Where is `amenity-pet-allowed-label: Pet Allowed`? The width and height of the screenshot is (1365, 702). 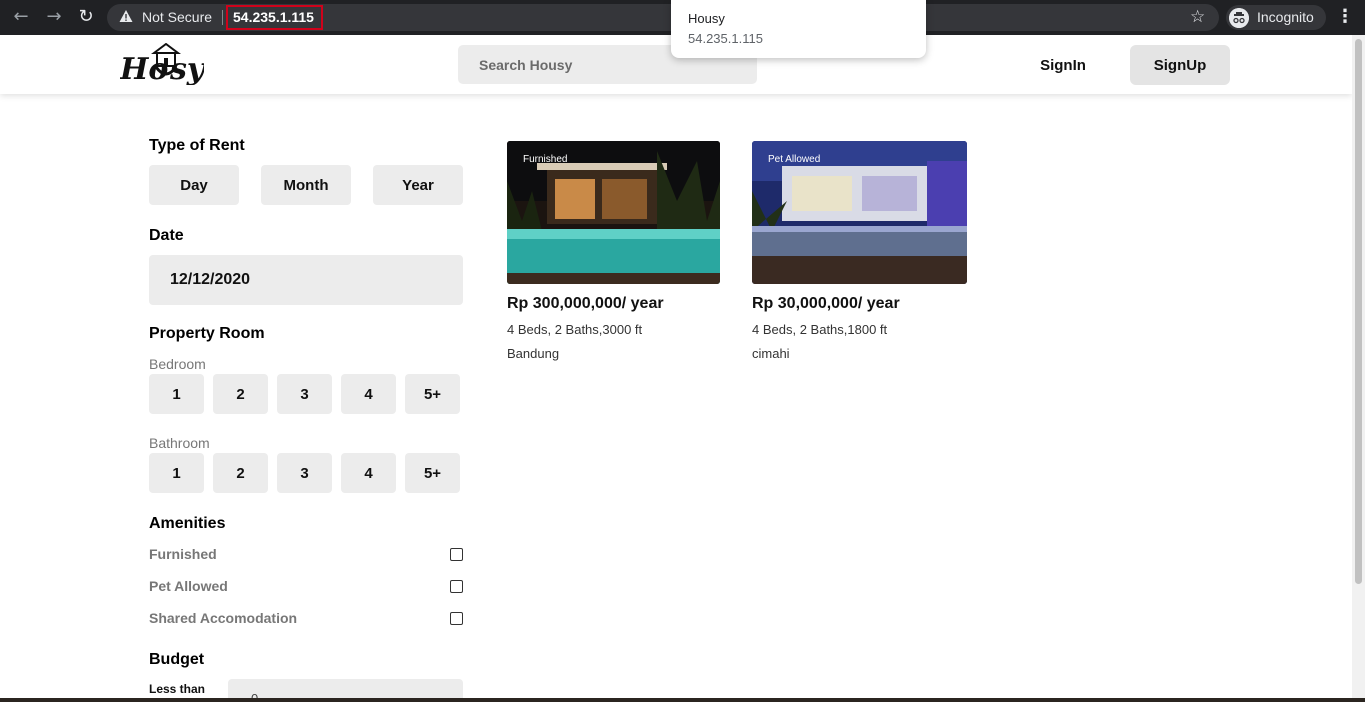
amenity-pet-allowed-label: Pet Allowed is located at coordinates (188, 586).